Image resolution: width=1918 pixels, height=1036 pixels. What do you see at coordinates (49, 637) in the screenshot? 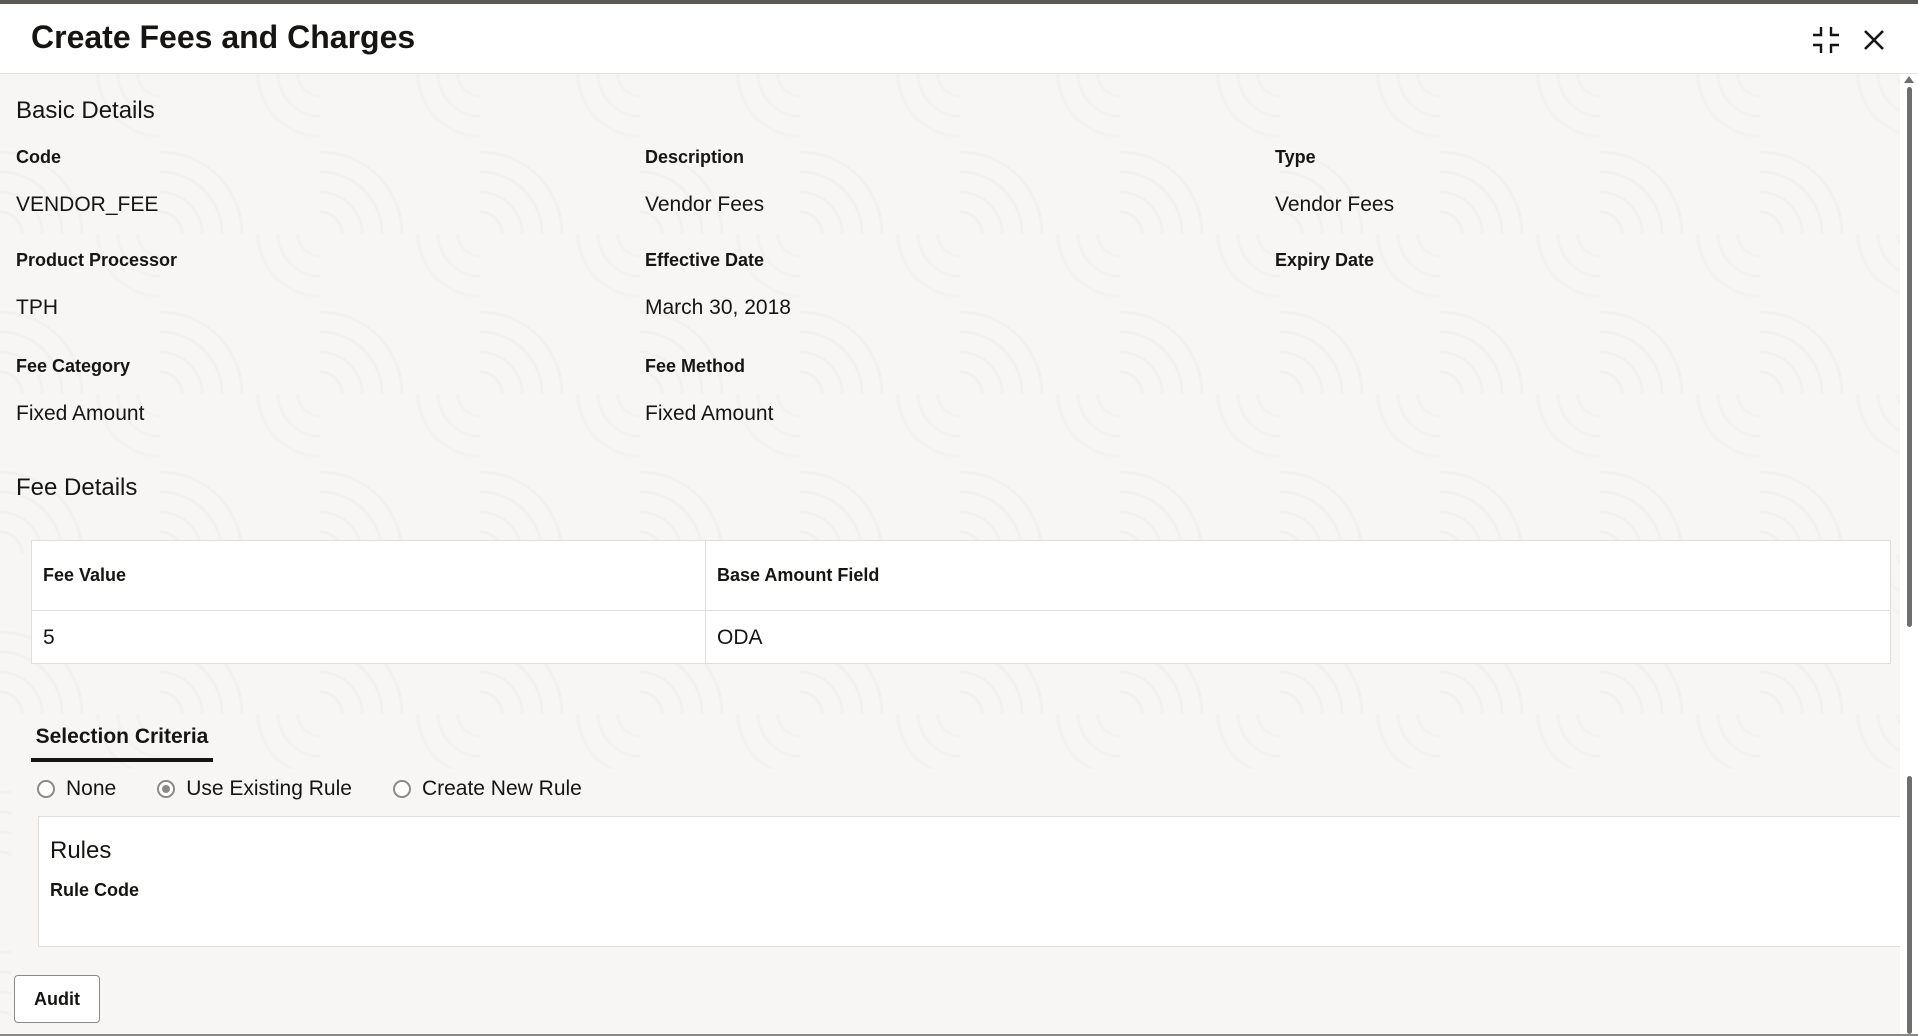
I see `table-cell-fee-value: 5` at bounding box center [49, 637].